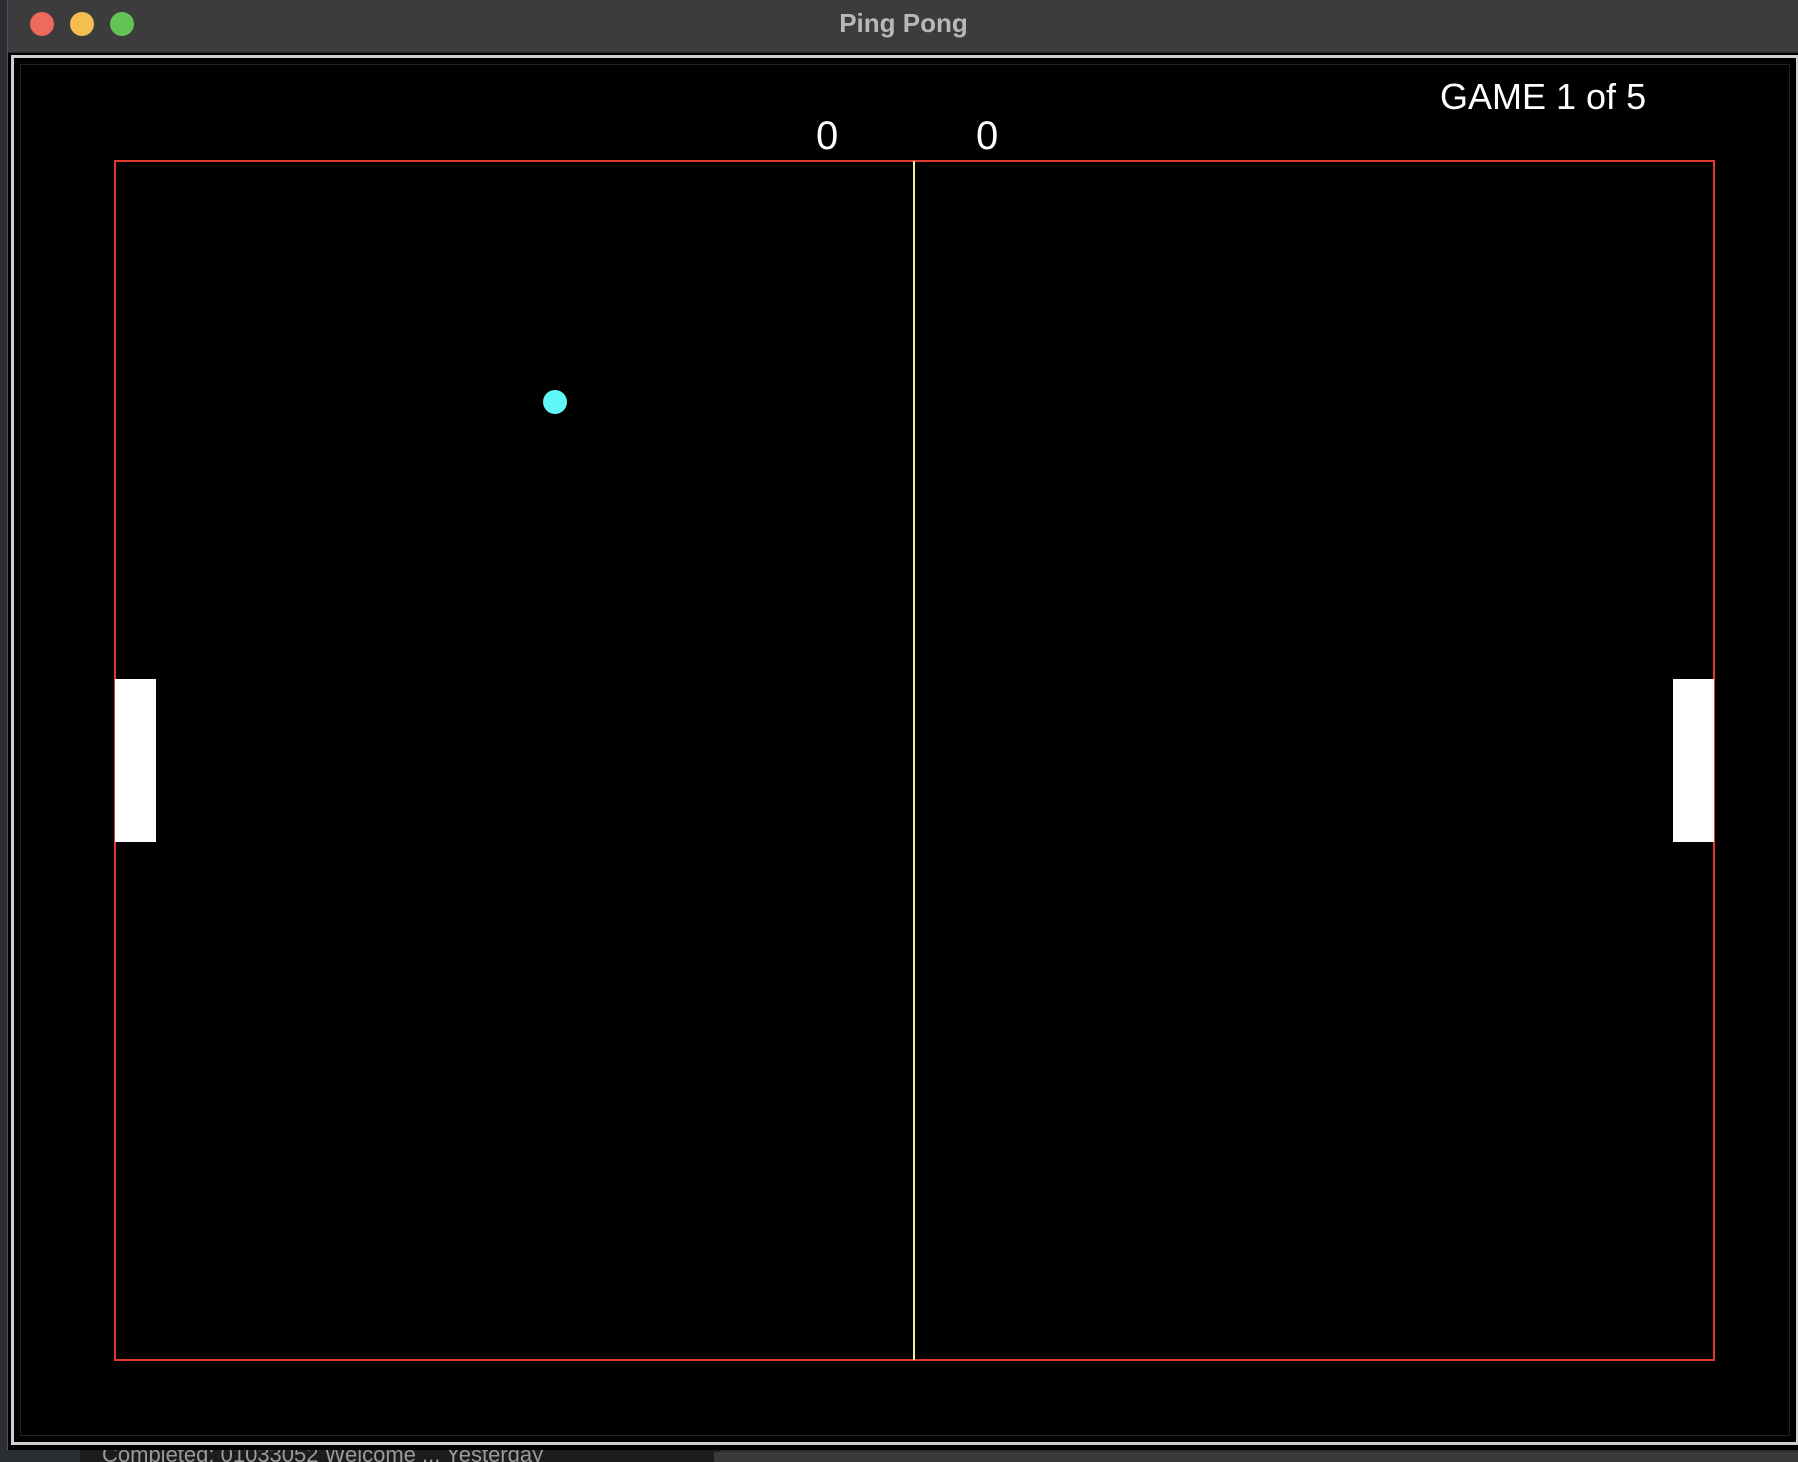 This screenshot has height=1462, width=1798. I want to click on center-net-line, so click(914, 760).